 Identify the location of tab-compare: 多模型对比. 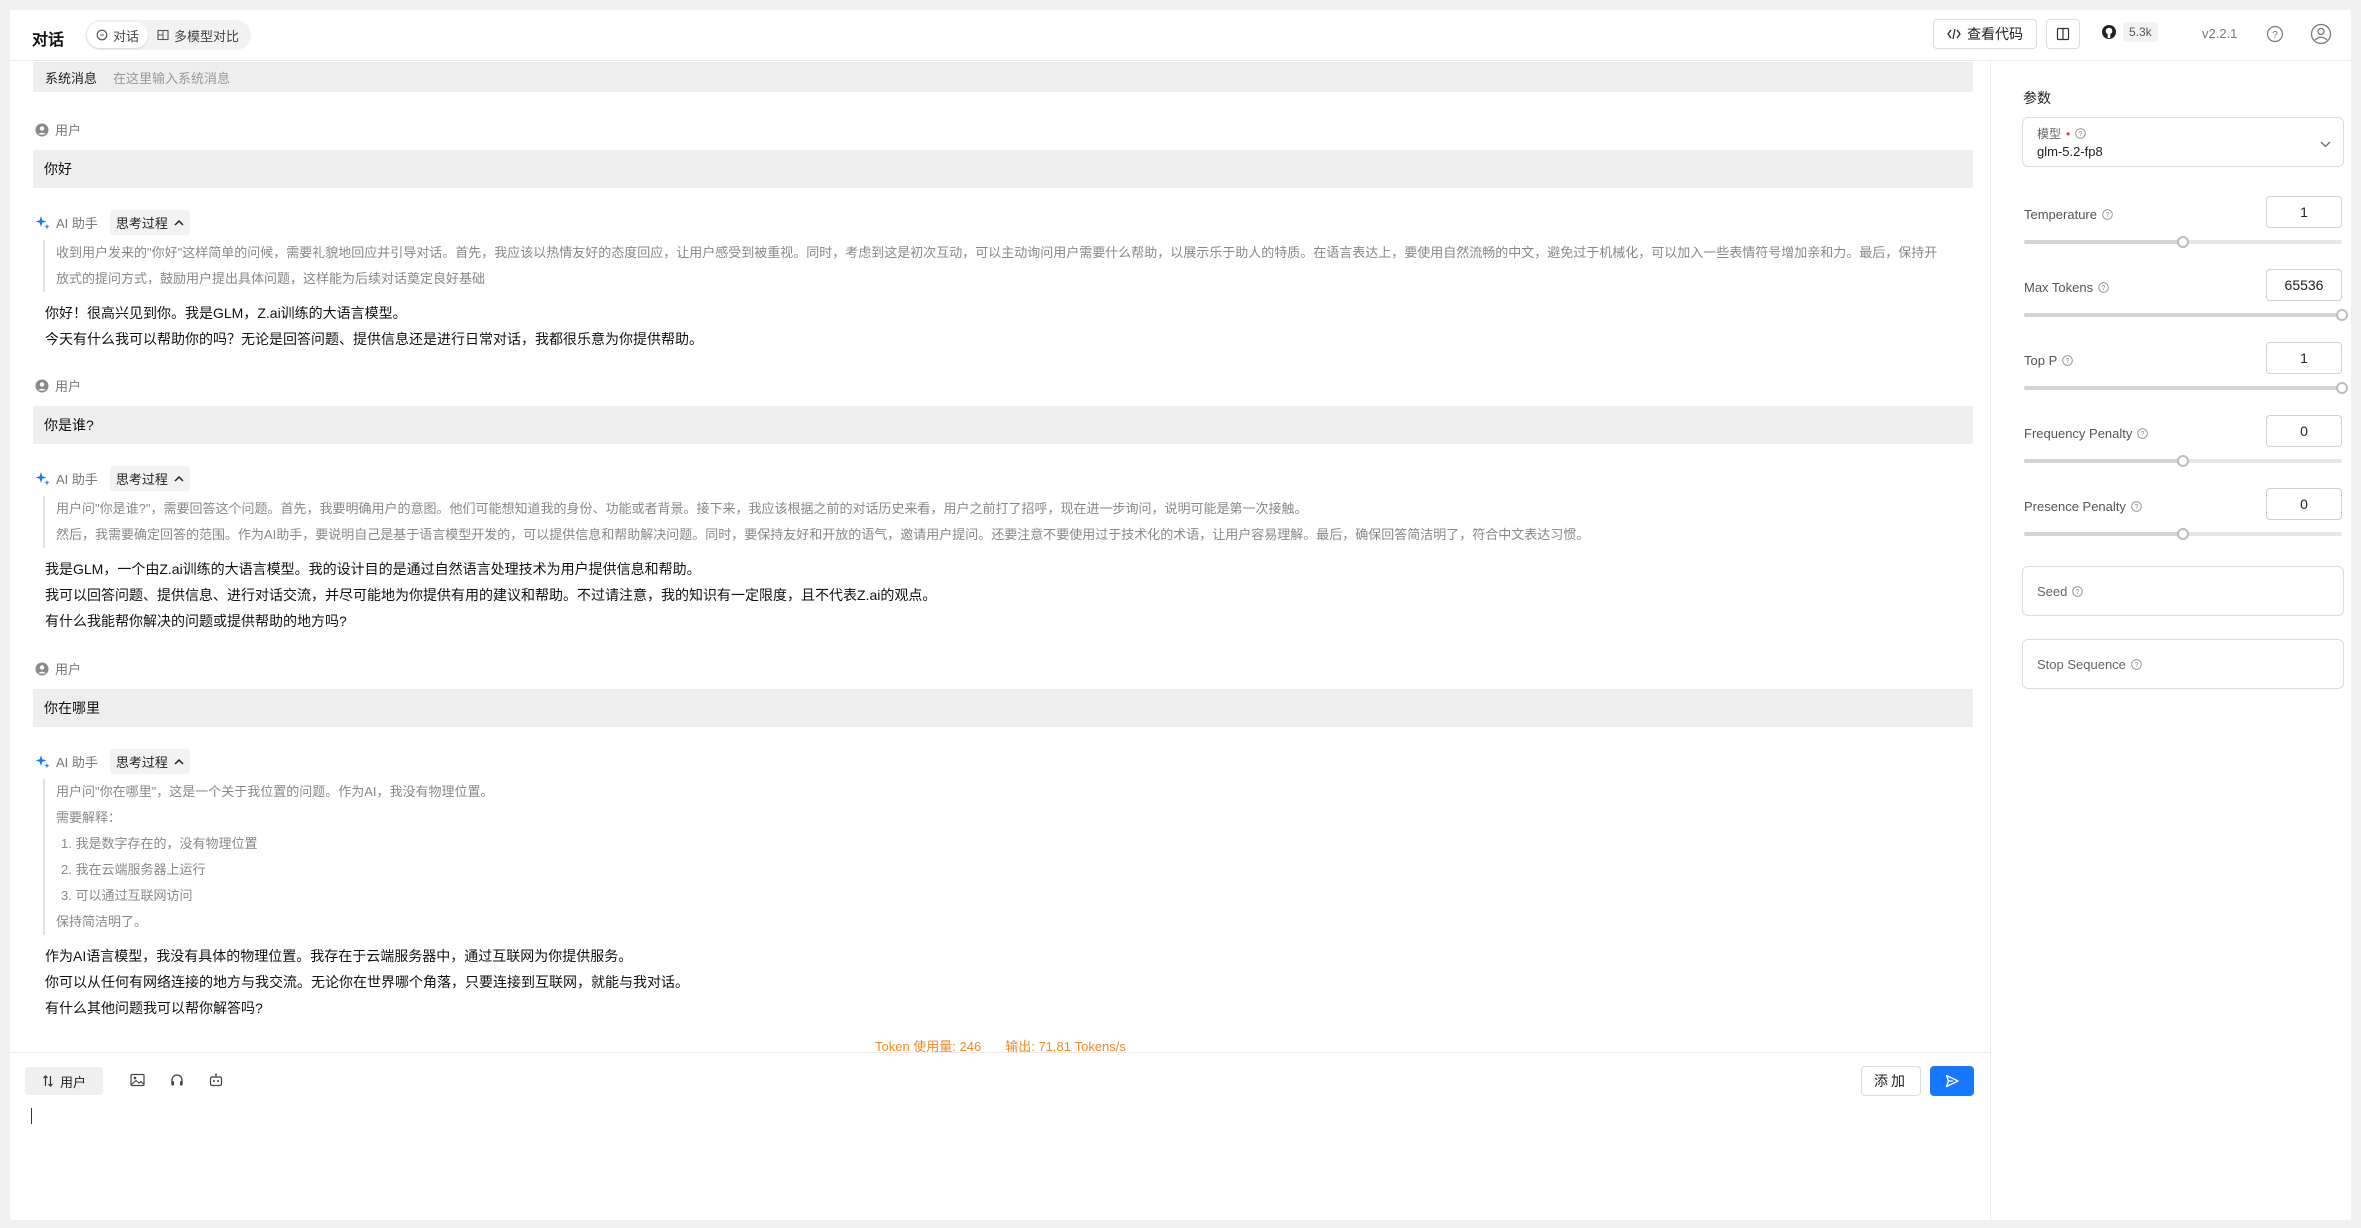
(198, 35).